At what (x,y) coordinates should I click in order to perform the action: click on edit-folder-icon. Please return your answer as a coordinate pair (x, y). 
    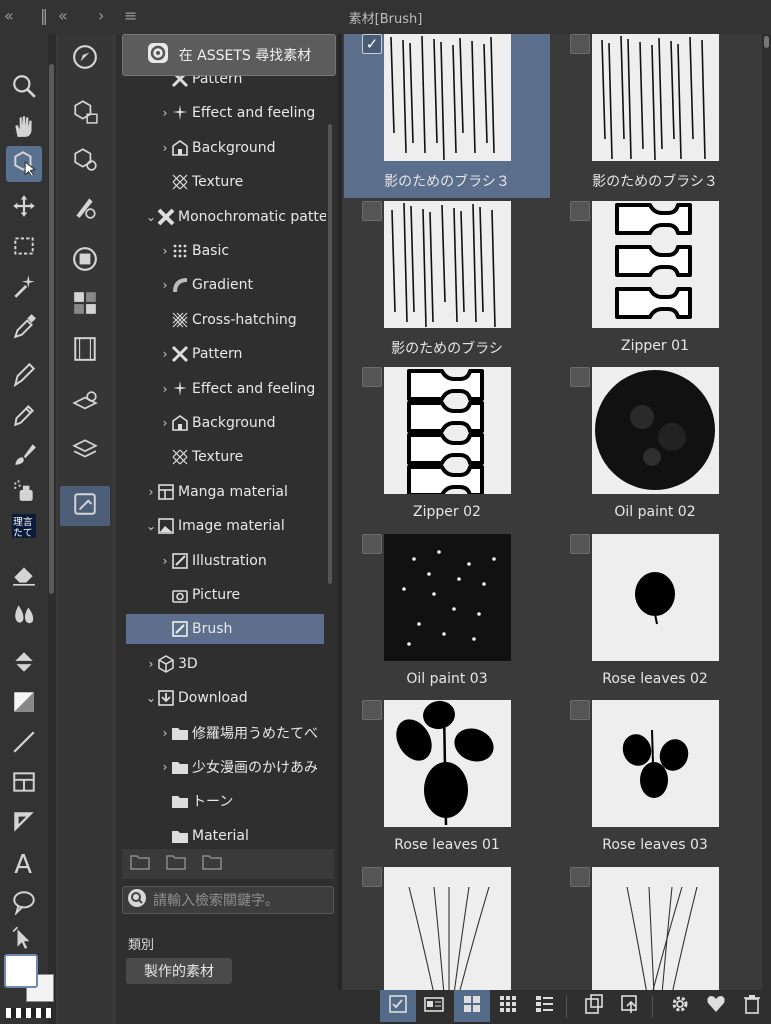
    Looking at the image, I should click on (213, 864).